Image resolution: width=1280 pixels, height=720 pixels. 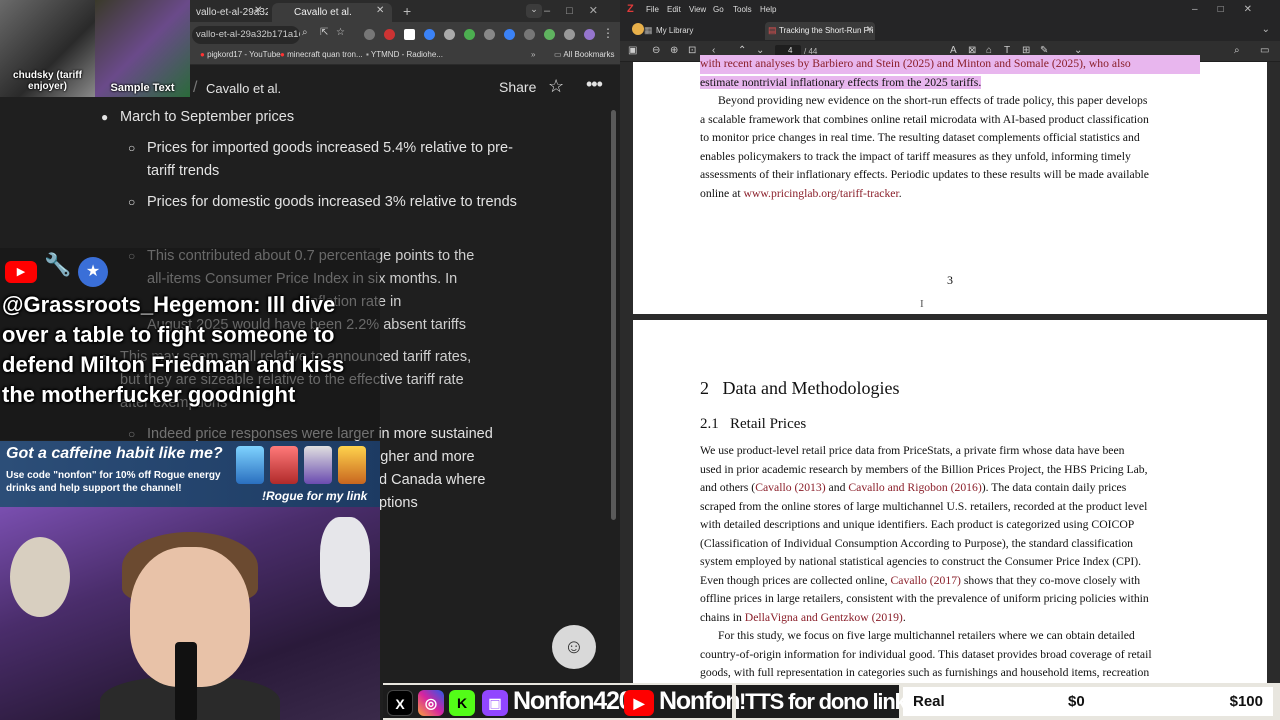 What do you see at coordinates (632, 50) in the screenshot?
I see `sidebar-toggle-icon: ▣` at bounding box center [632, 50].